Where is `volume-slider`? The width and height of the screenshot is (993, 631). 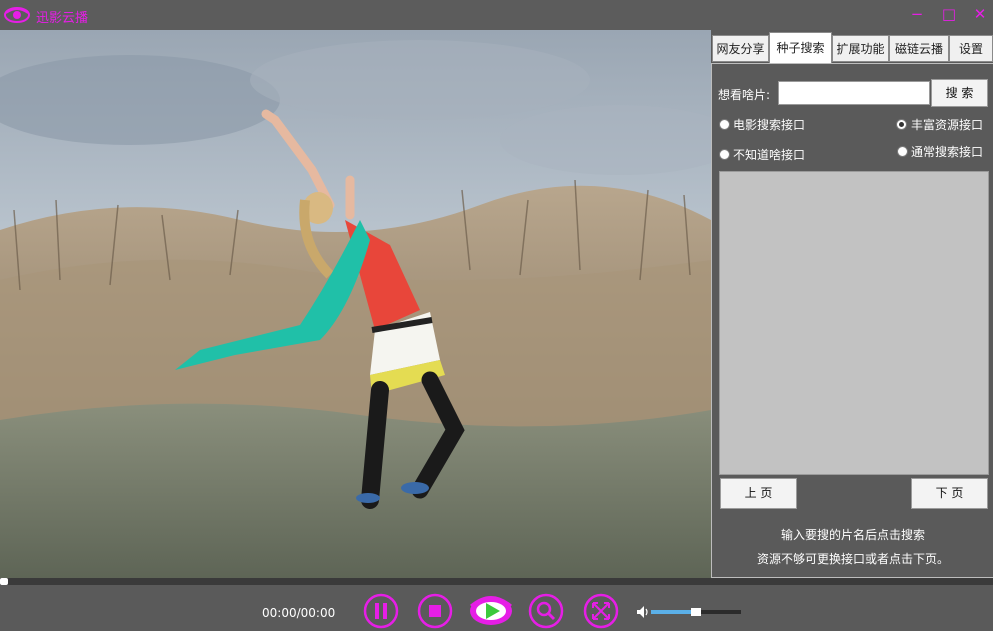
volume-slider is located at coordinates (696, 612).